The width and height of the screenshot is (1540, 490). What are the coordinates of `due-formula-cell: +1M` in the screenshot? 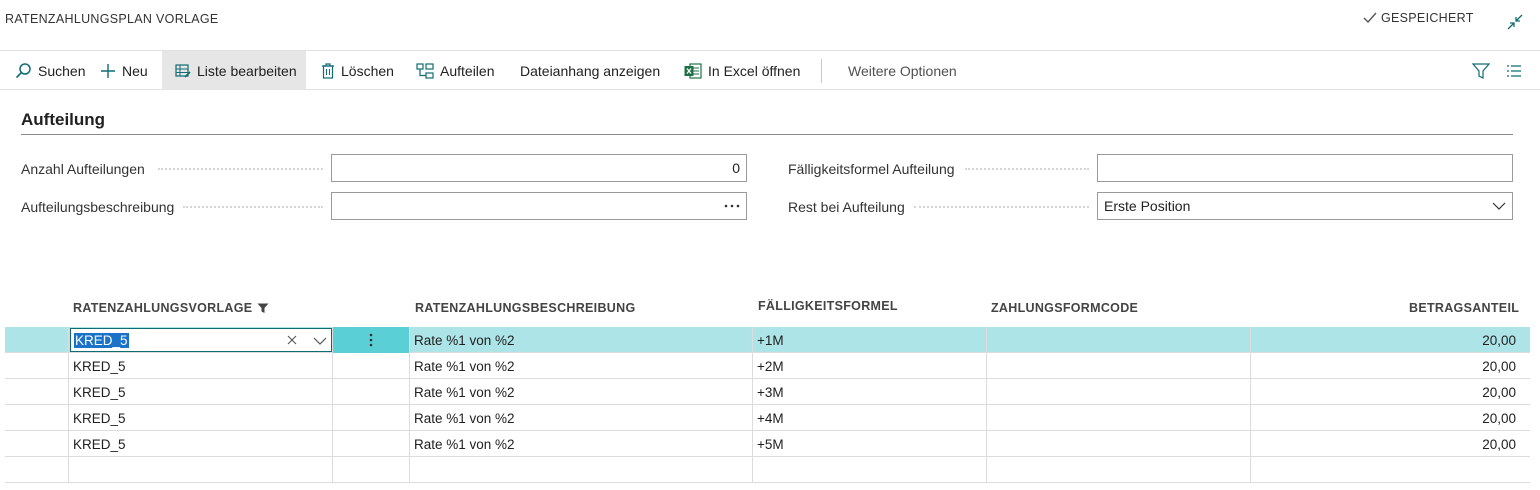 It's located at (869, 340).